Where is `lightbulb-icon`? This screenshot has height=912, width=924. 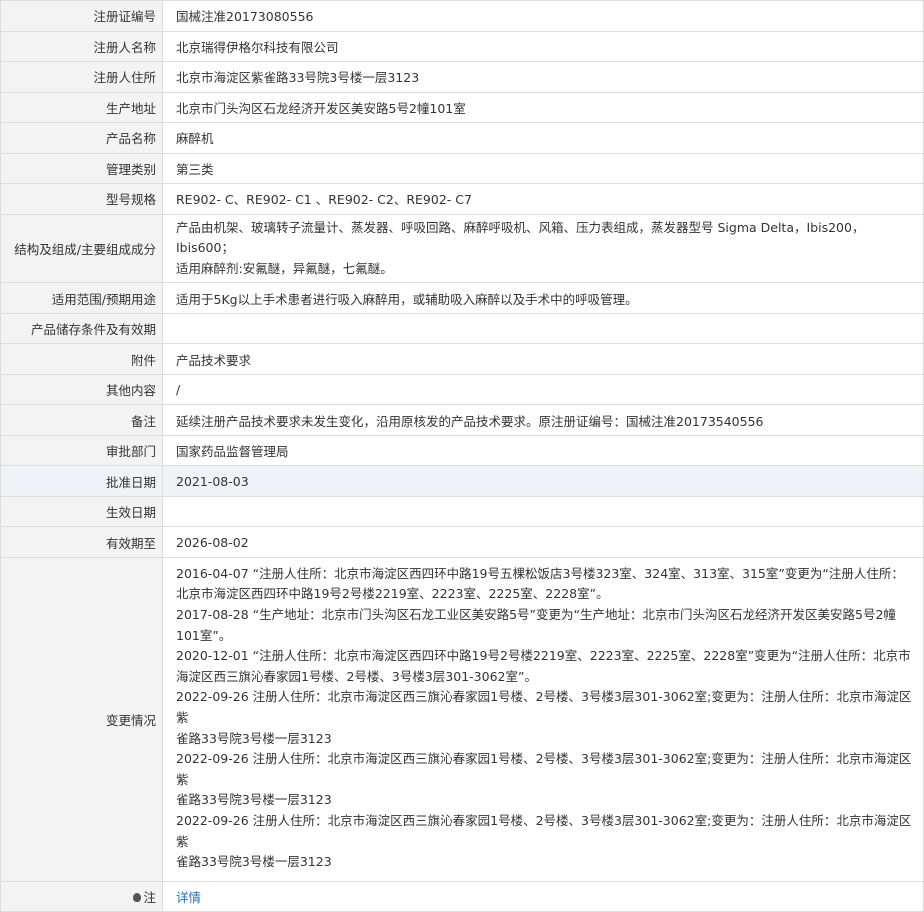 lightbulb-icon is located at coordinates (137, 897).